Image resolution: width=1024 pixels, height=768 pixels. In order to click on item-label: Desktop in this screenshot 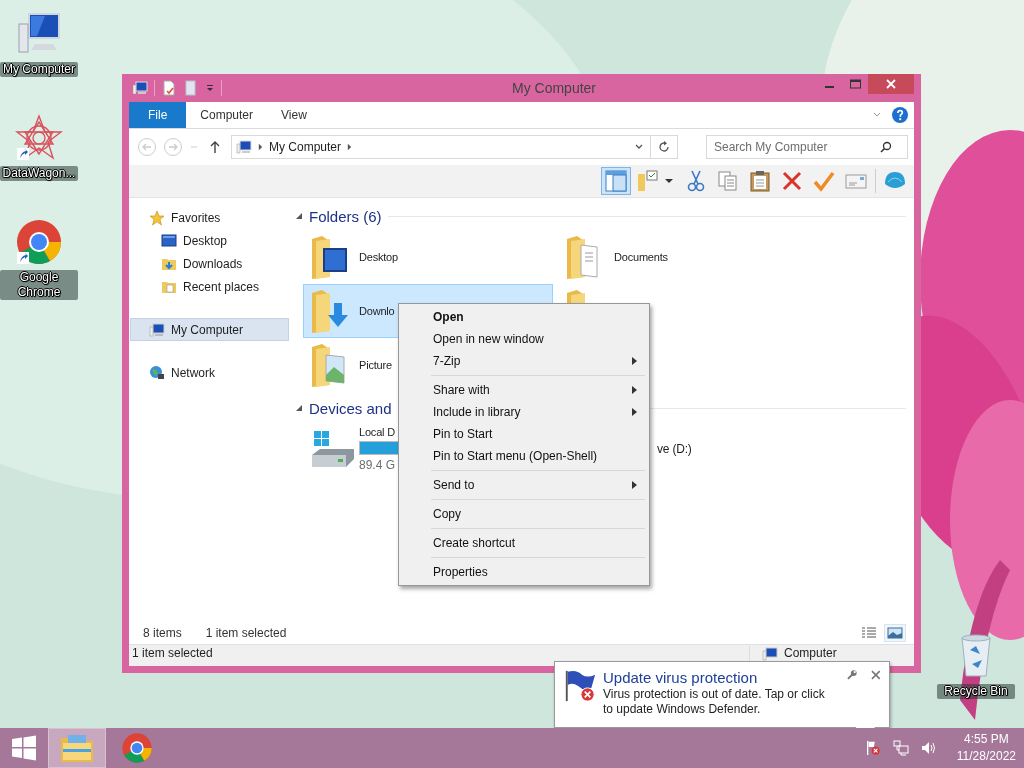, I will do `click(378, 257)`.